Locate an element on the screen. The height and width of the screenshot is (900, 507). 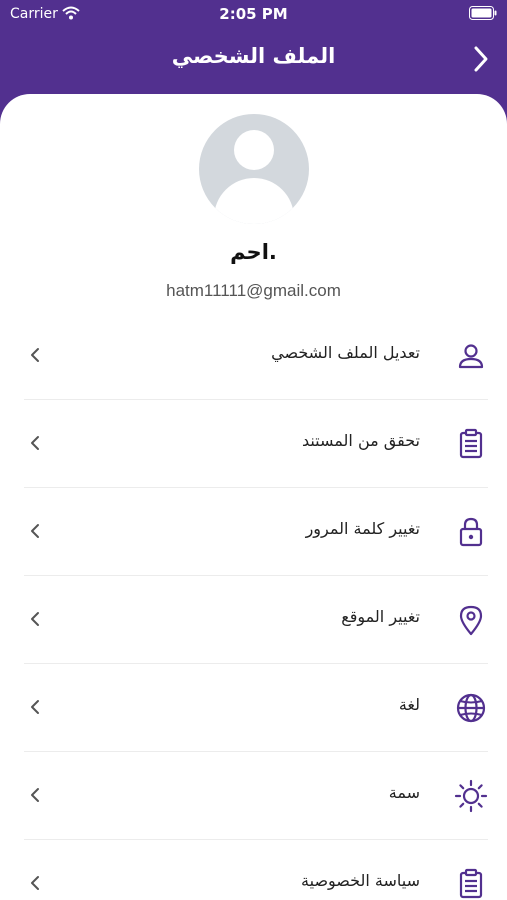
sun-icon is located at coordinates (471, 796).